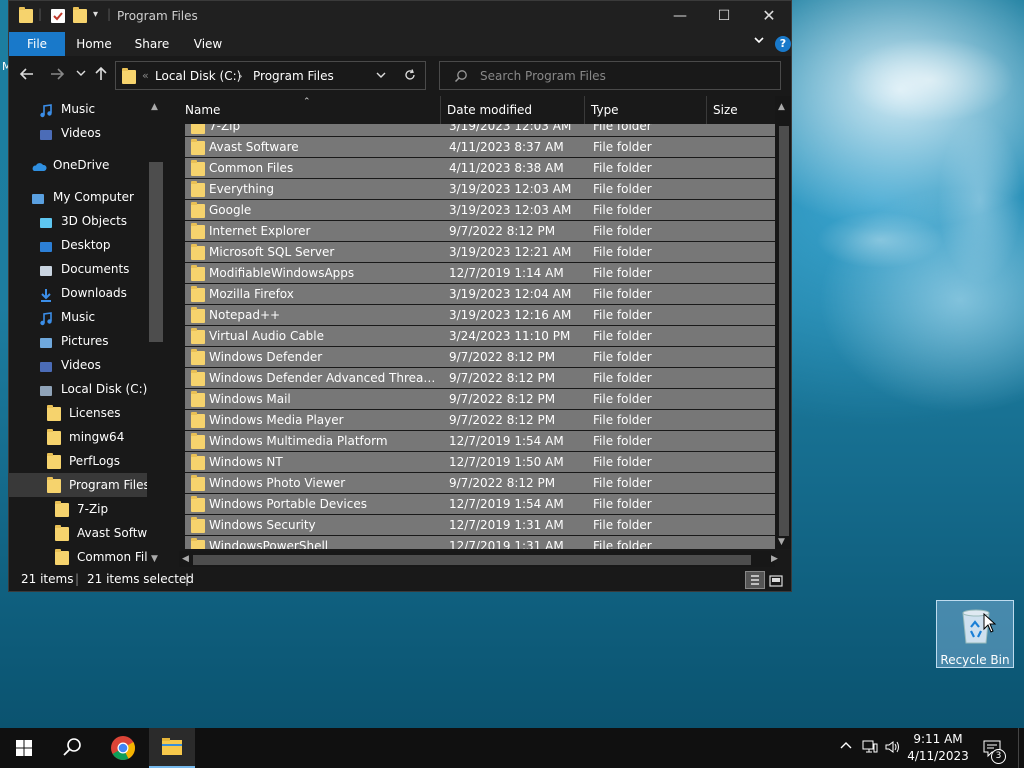  Describe the element at coordinates (185, 559) in the screenshot. I see `scroll-left-icon: ◀` at that location.